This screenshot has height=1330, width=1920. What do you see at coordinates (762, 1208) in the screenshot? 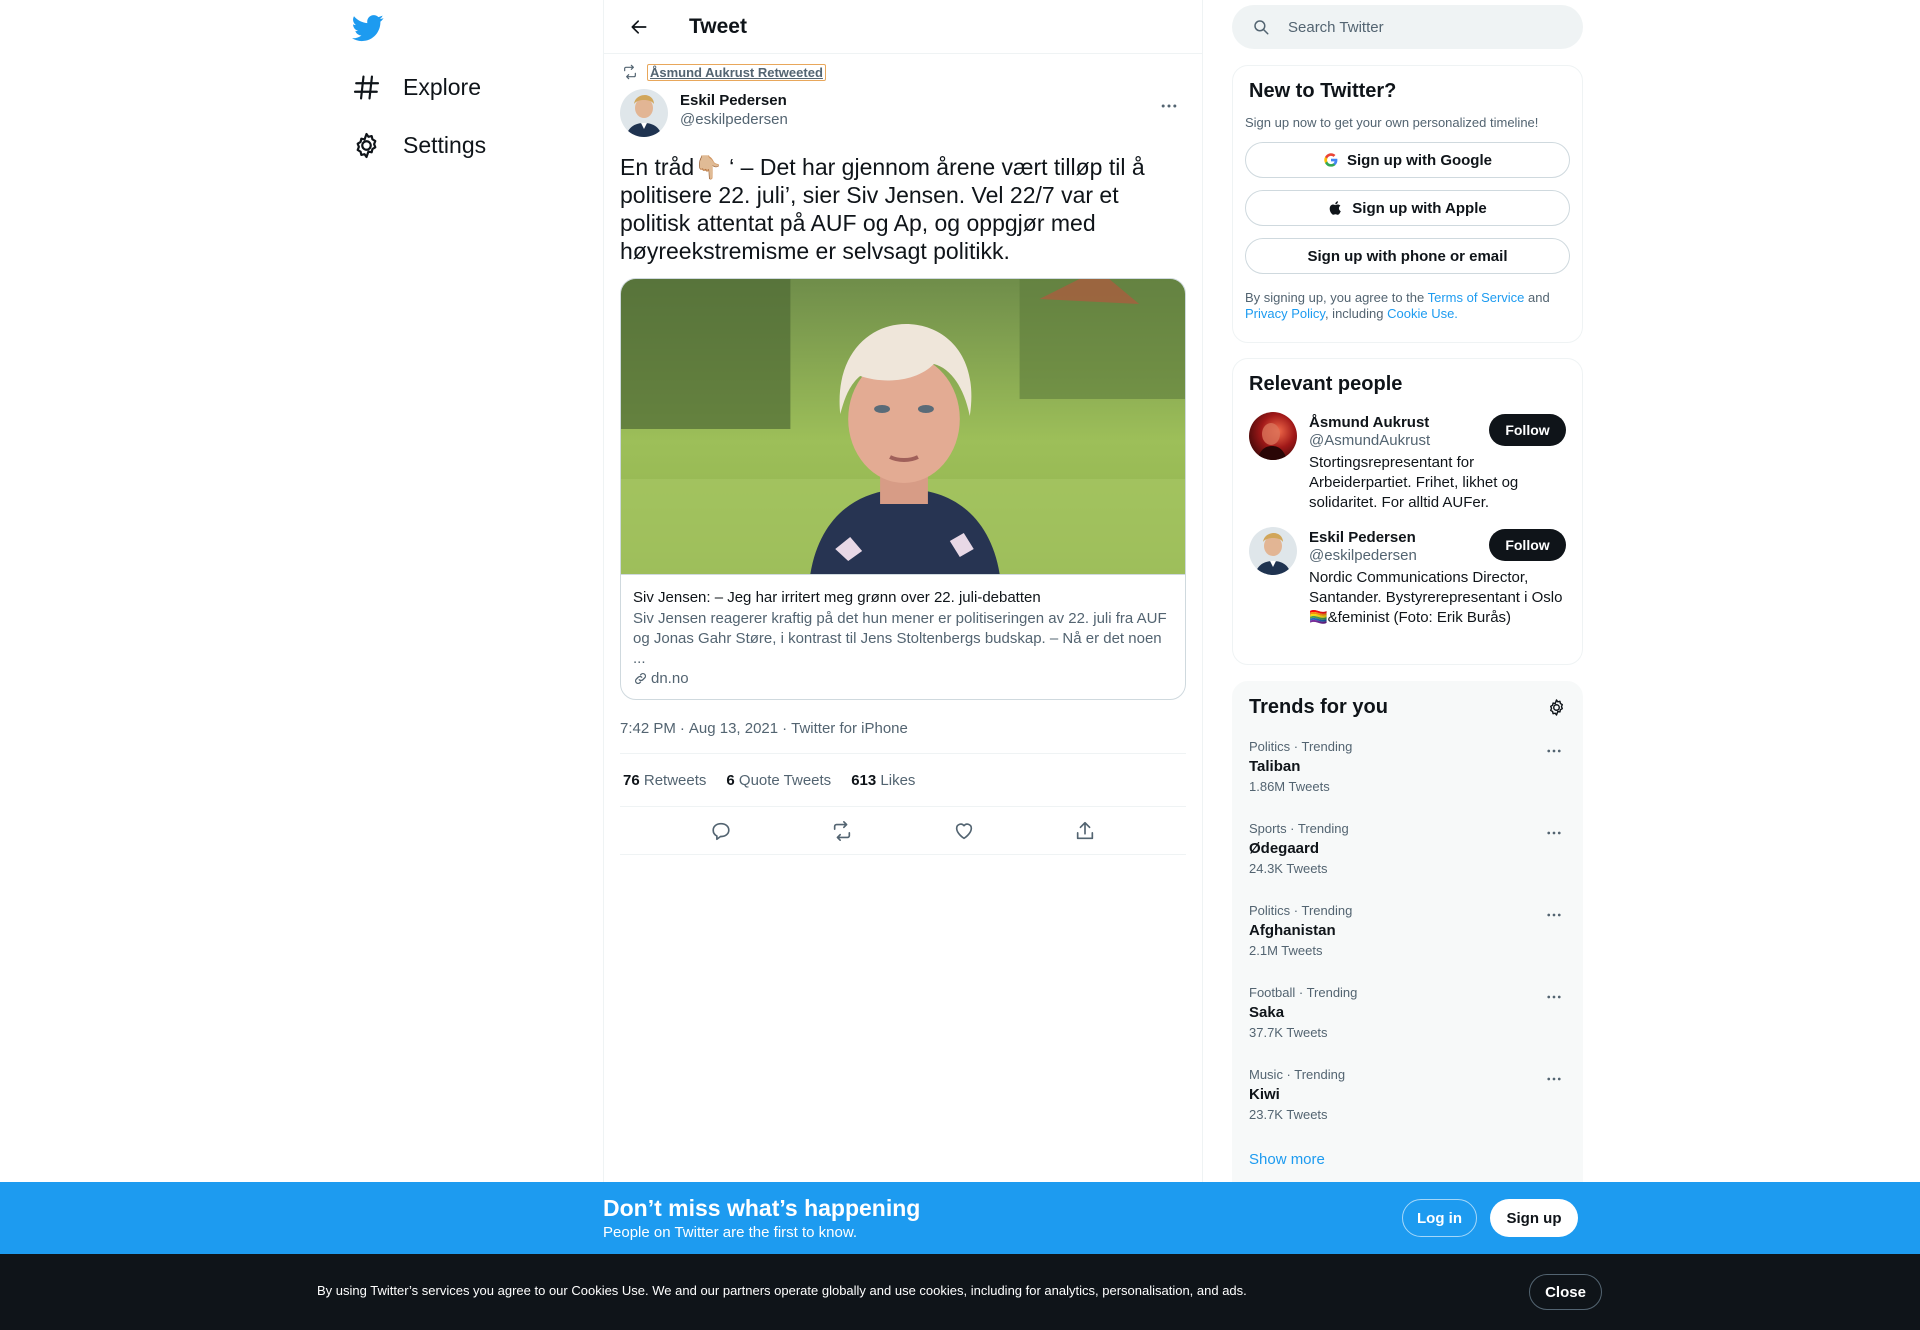
I see `signup-prompt-title: Don’t miss what’s happening` at bounding box center [762, 1208].